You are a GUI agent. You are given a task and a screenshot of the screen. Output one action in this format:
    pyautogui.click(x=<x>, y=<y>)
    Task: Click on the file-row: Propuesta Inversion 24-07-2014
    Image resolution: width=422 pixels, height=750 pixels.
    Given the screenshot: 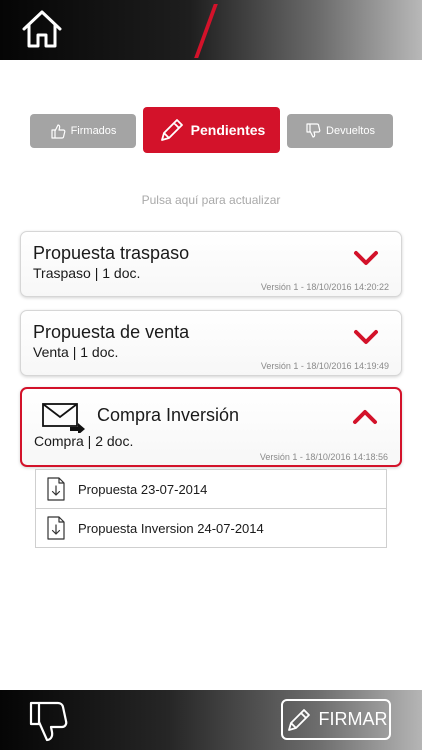 What is the action you would take?
    pyautogui.click(x=211, y=528)
    